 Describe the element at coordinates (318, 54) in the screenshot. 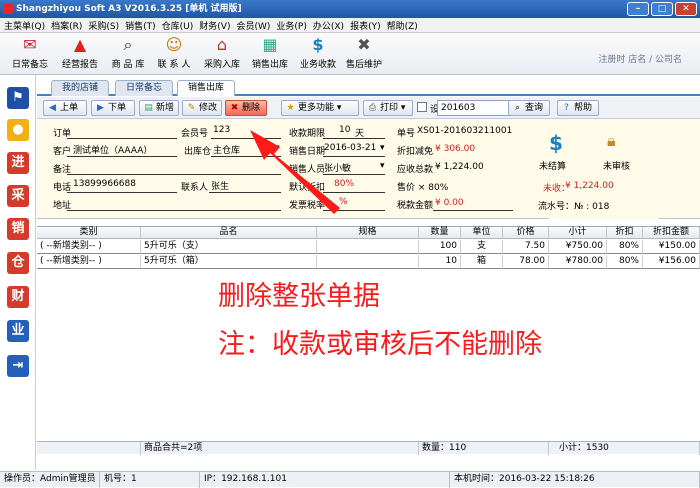

I see `toolbar-collection-button: $ 业务收款` at that location.